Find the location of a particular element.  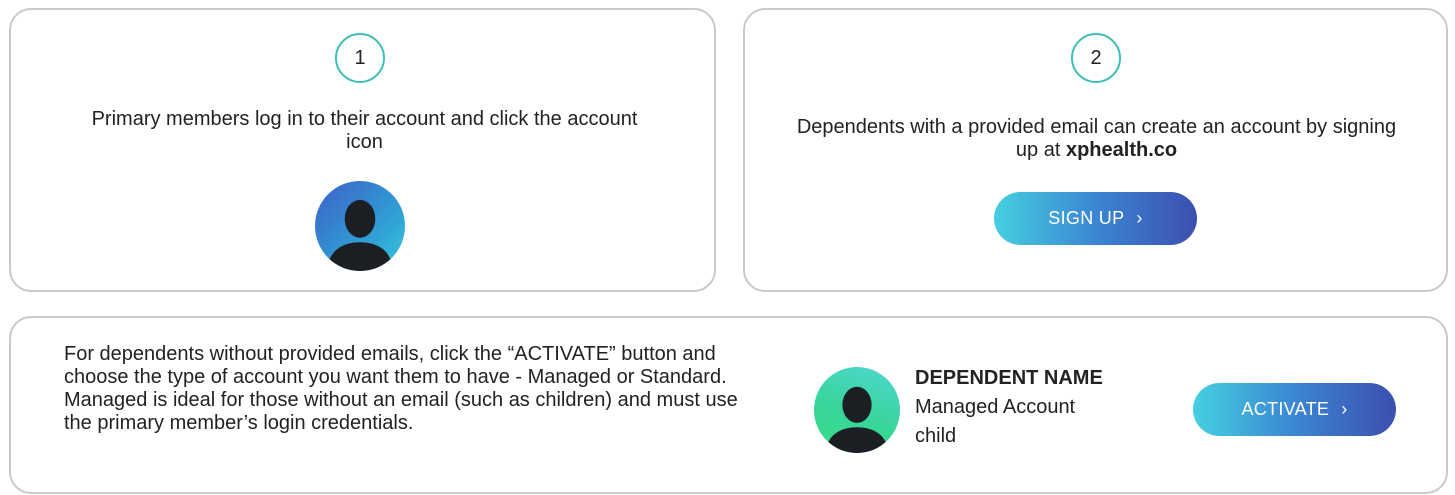

signup-site-link: xphealth.co is located at coordinates (1121, 150).